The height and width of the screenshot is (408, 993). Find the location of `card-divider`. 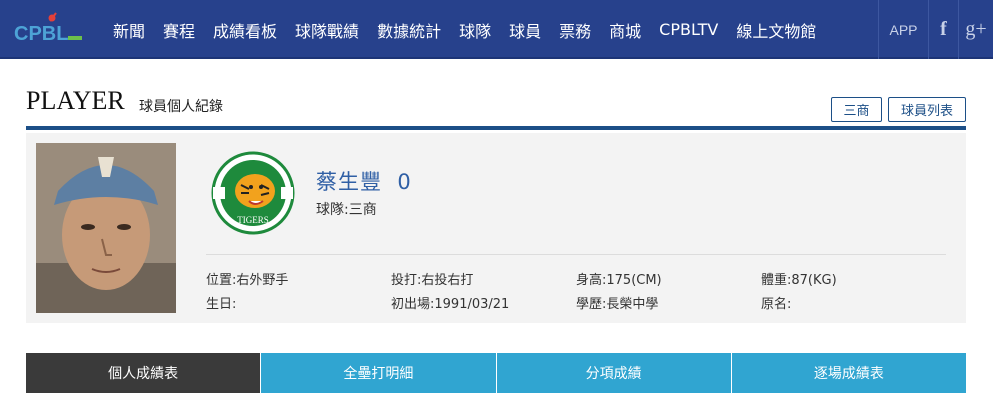

card-divider is located at coordinates (576, 254).